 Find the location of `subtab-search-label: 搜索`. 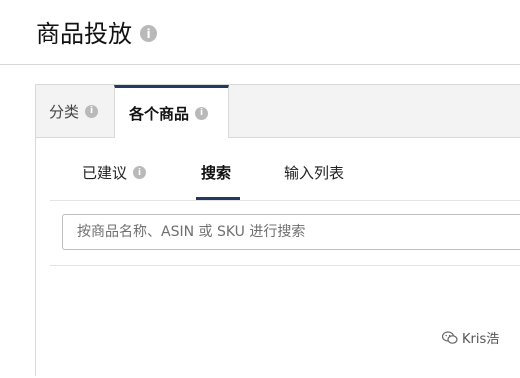

subtab-search-label: 搜索 is located at coordinates (216, 173).